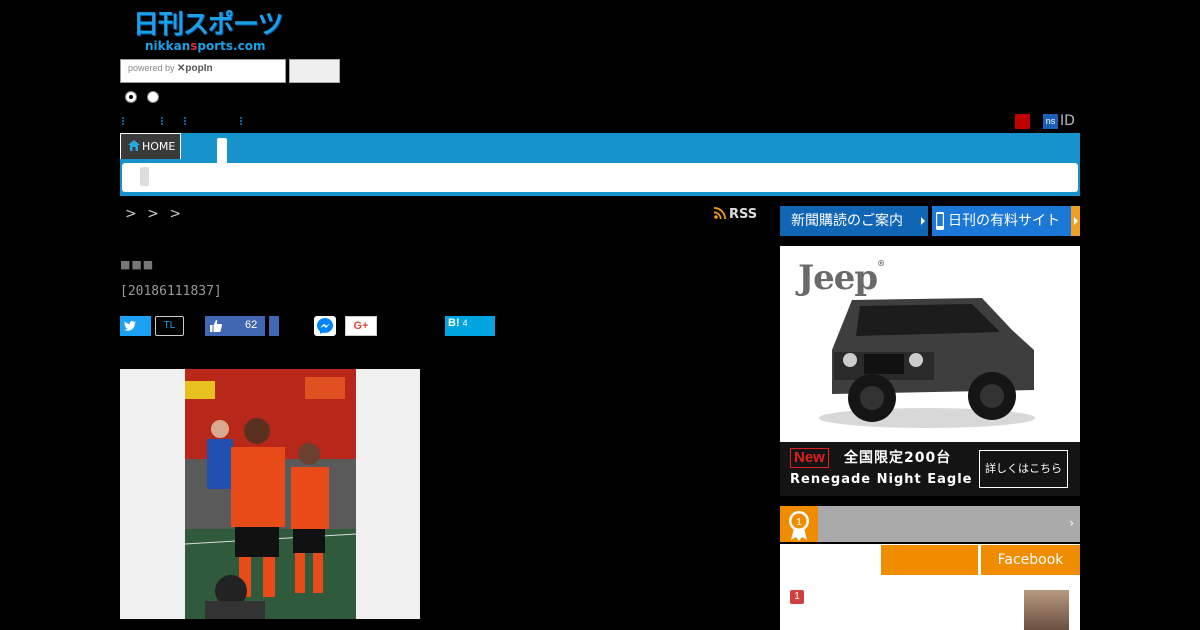  Describe the element at coordinates (929, 560) in the screenshot. I see `ranking-tab` at that location.